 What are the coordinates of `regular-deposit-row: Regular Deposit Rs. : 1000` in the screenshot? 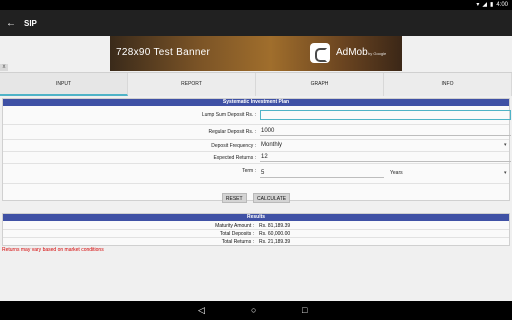 It's located at (257, 132).